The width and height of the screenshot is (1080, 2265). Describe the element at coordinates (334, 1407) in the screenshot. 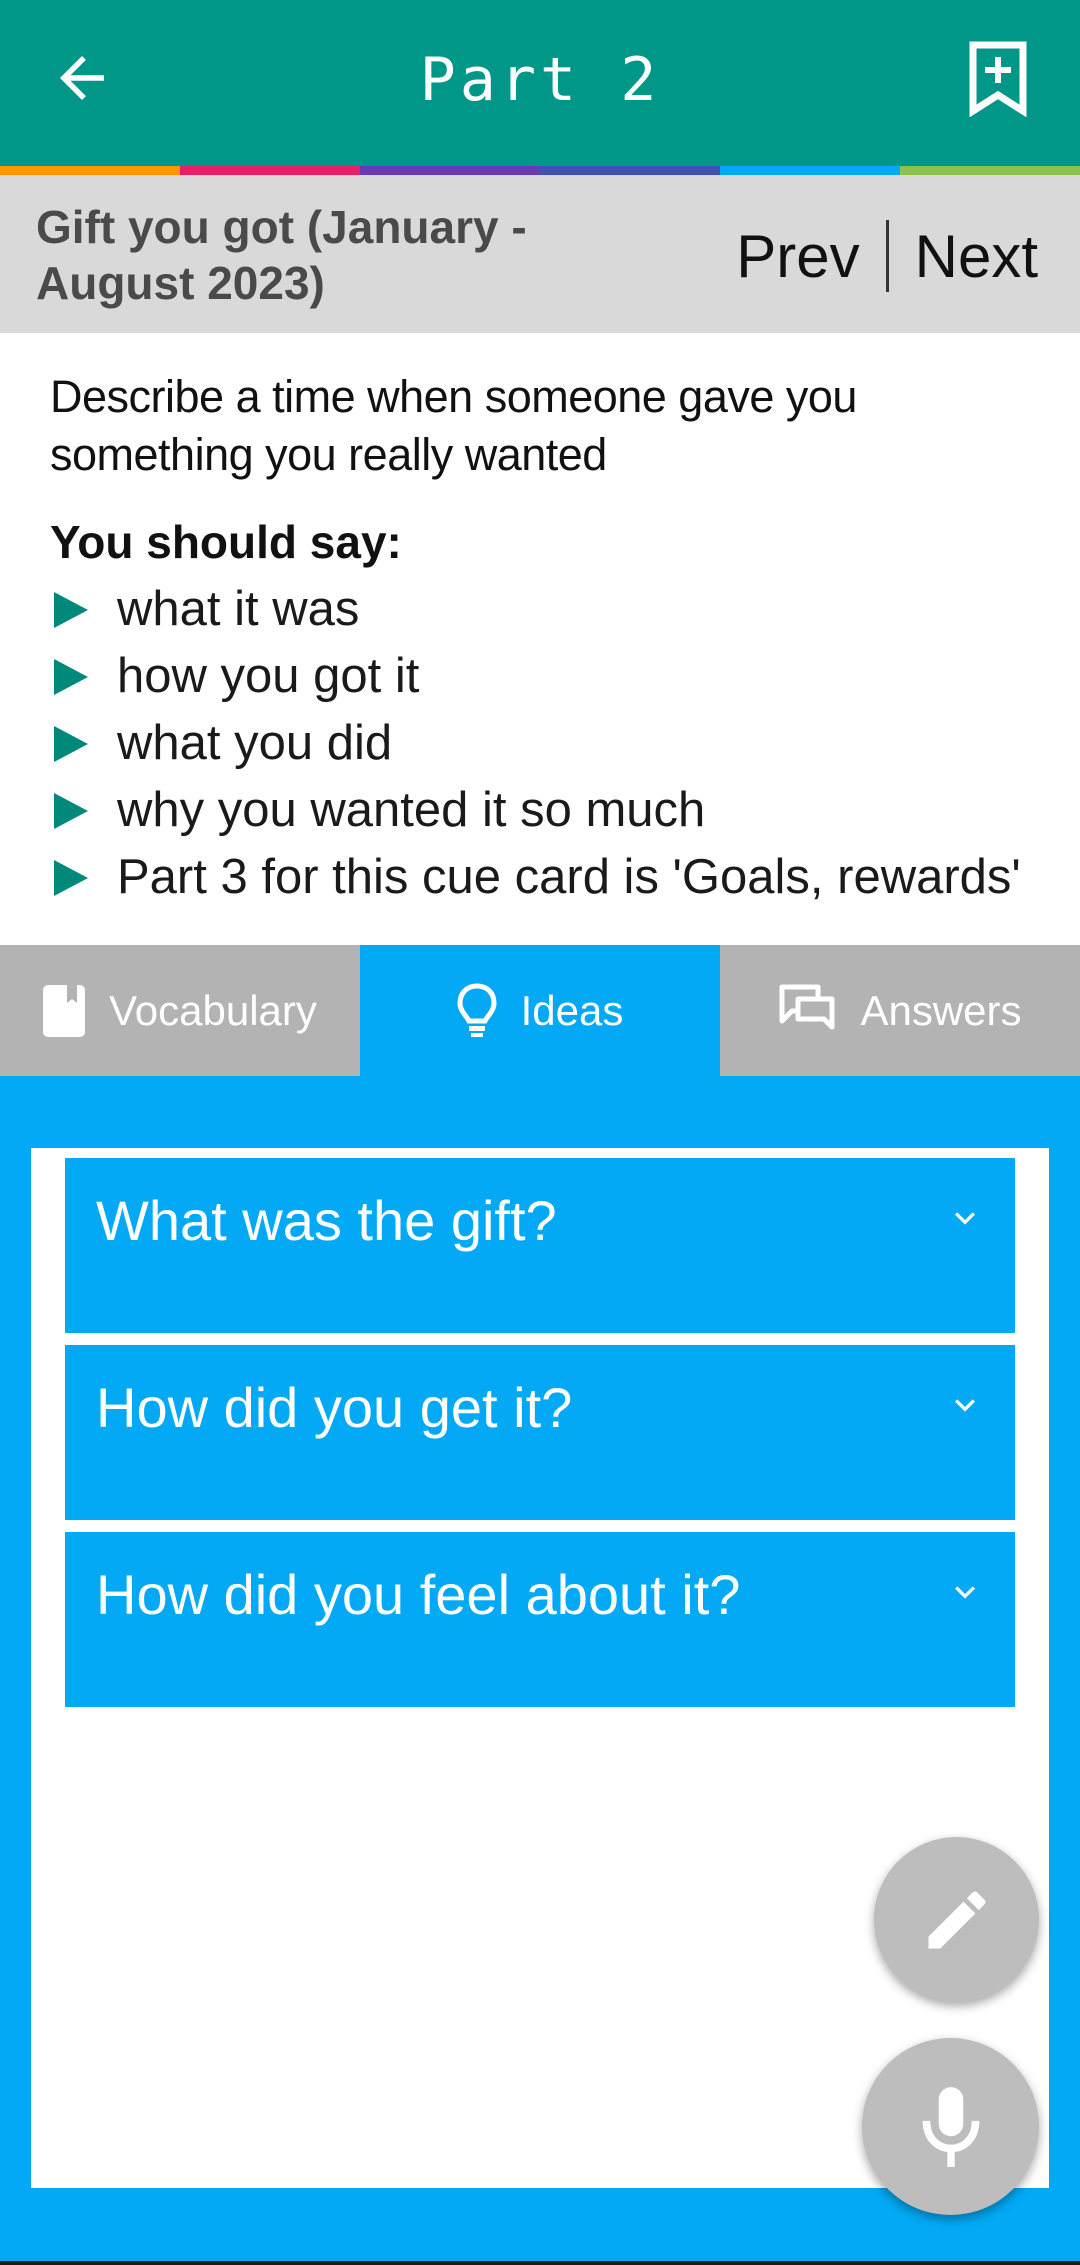

I see `accordion-question: How did you get it?` at that location.